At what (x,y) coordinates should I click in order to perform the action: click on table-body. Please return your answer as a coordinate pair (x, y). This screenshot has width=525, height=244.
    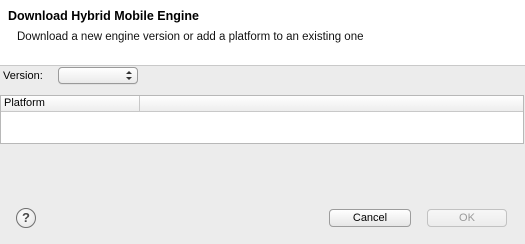
    Looking at the image, I should click on (262, 127).